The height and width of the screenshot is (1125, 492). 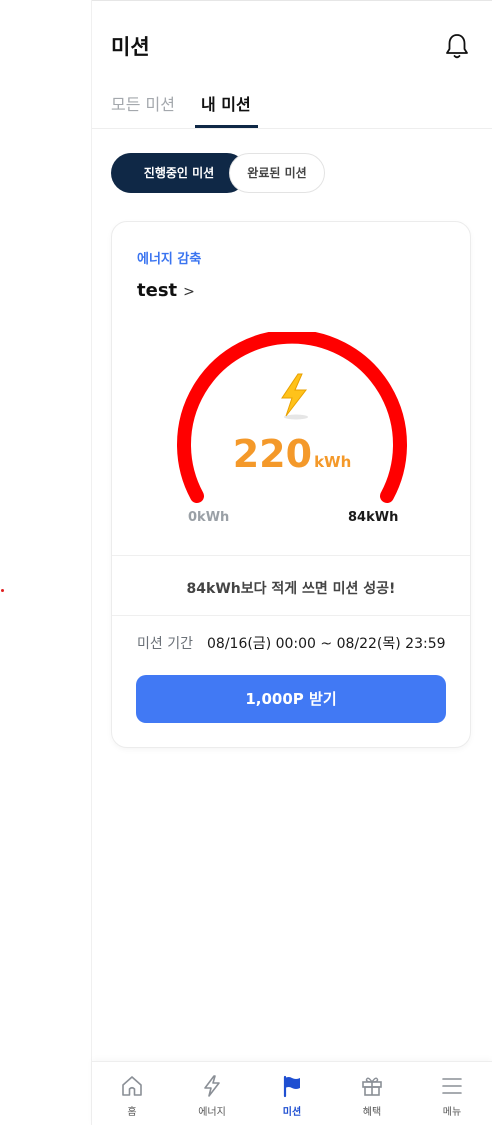 I want to click on nav-home: 홈, so click(x=132, y=1093).